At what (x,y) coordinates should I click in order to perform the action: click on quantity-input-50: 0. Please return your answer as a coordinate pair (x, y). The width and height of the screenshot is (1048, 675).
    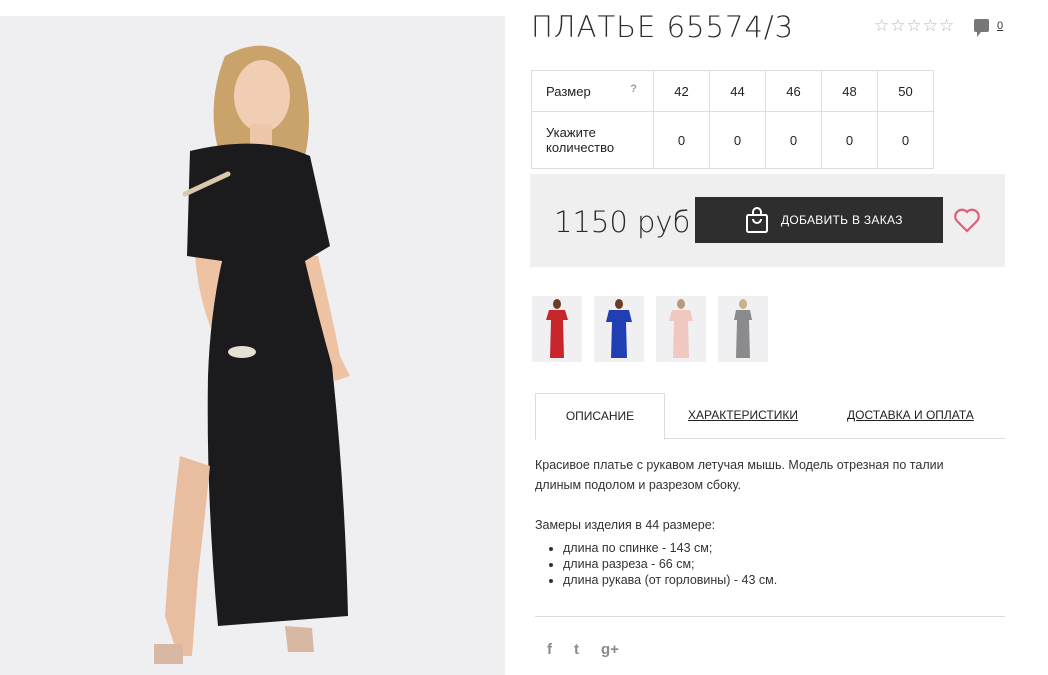
    Looking at the image, I should click on (905, 140).